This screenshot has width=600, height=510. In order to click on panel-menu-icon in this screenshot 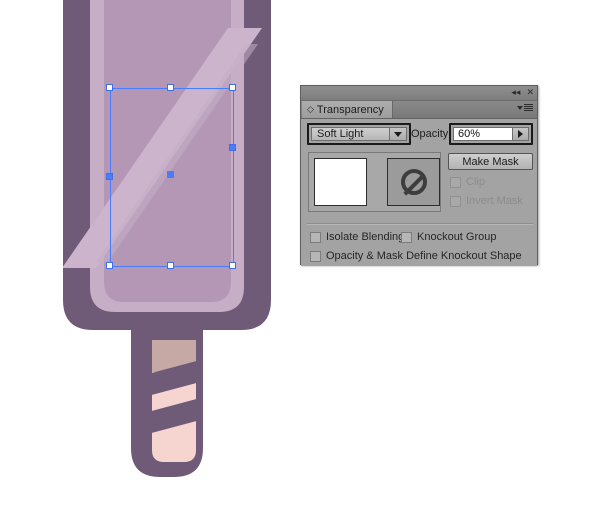, I will do `click(525, 107)`.